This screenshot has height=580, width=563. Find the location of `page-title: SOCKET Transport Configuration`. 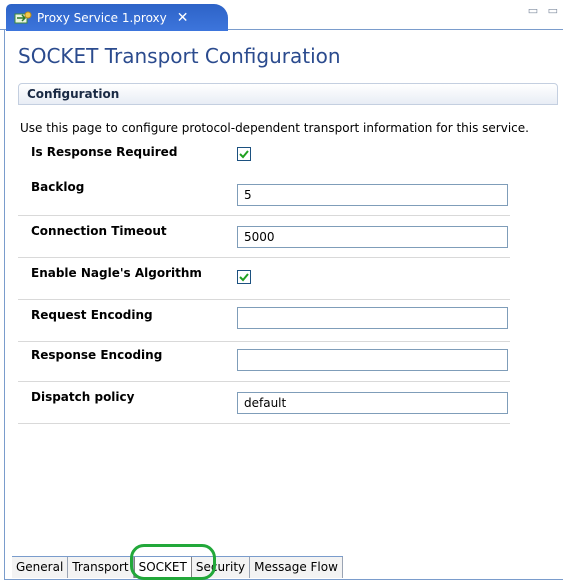

page-title: SOCKET Transport Configuration is located at coordinates (179, 56).